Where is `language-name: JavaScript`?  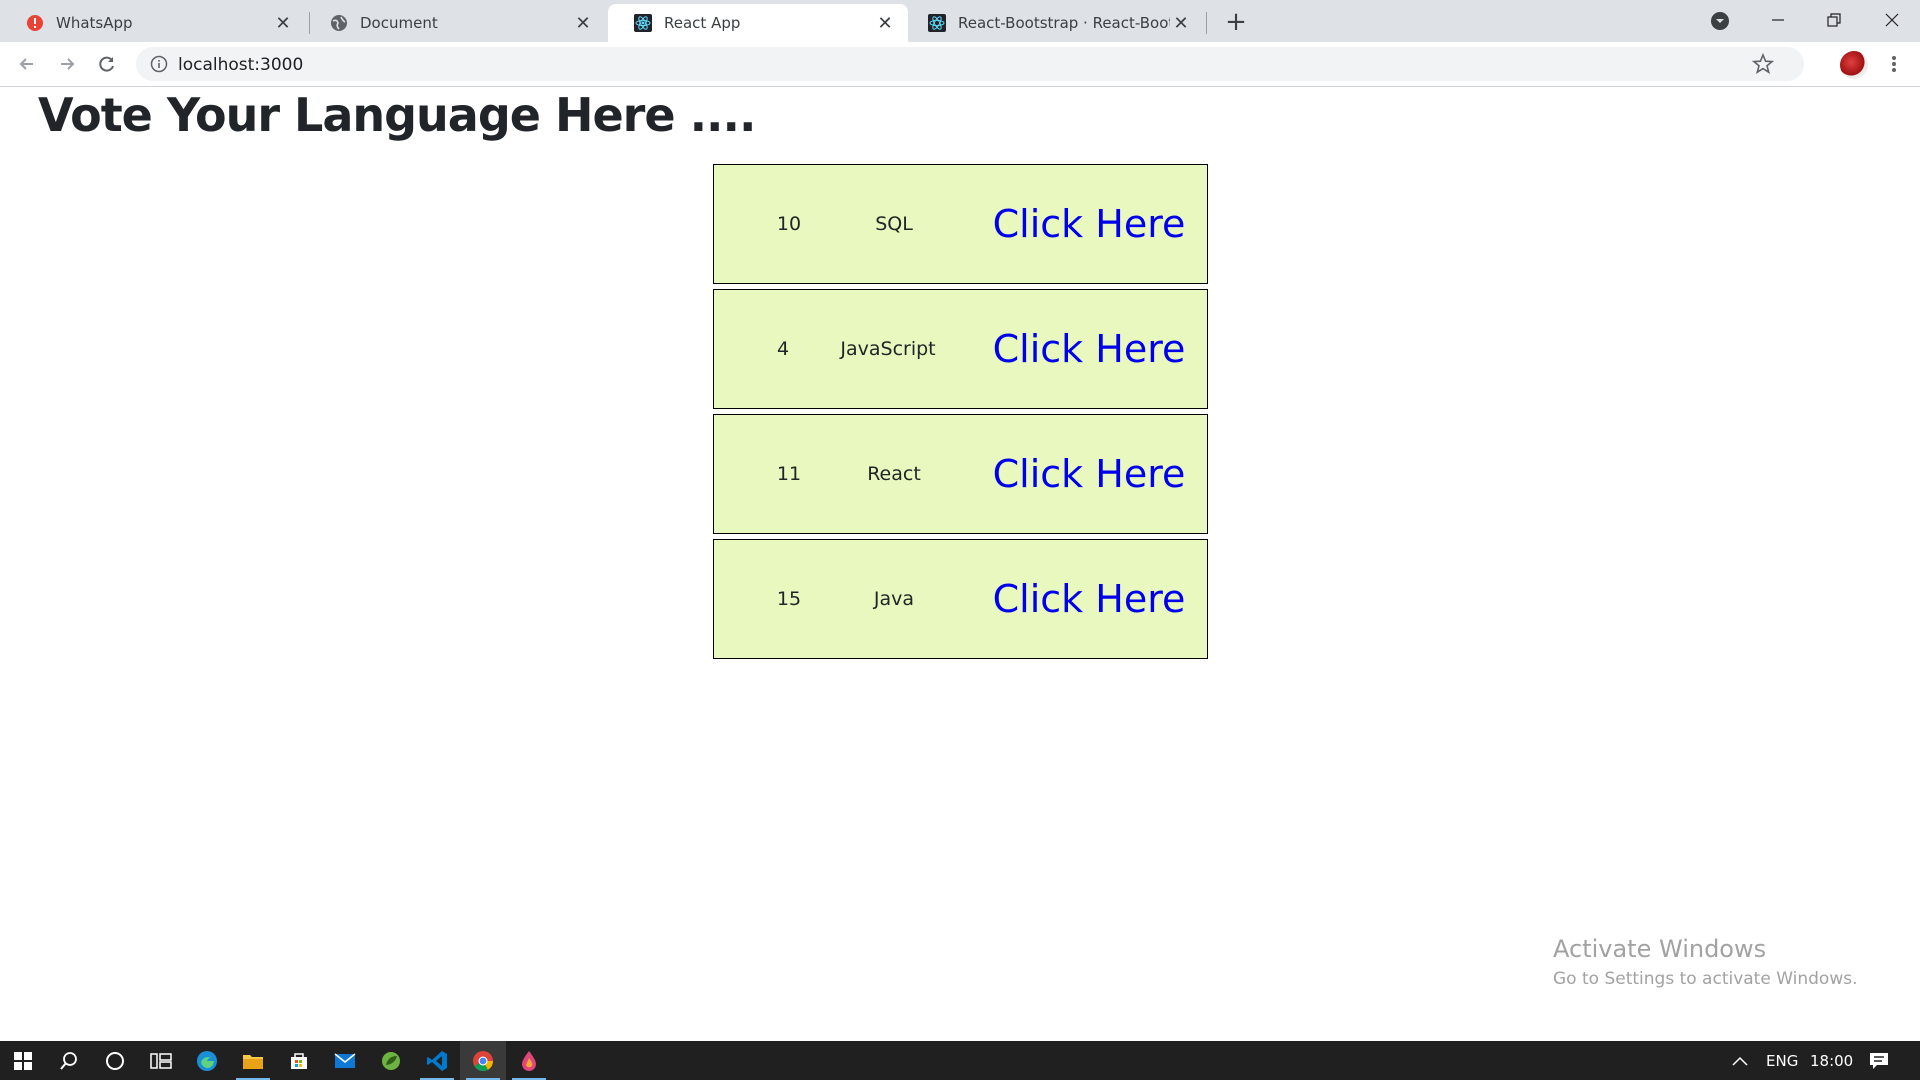 language-name: JavaScript is located at coordinates (888, 349).